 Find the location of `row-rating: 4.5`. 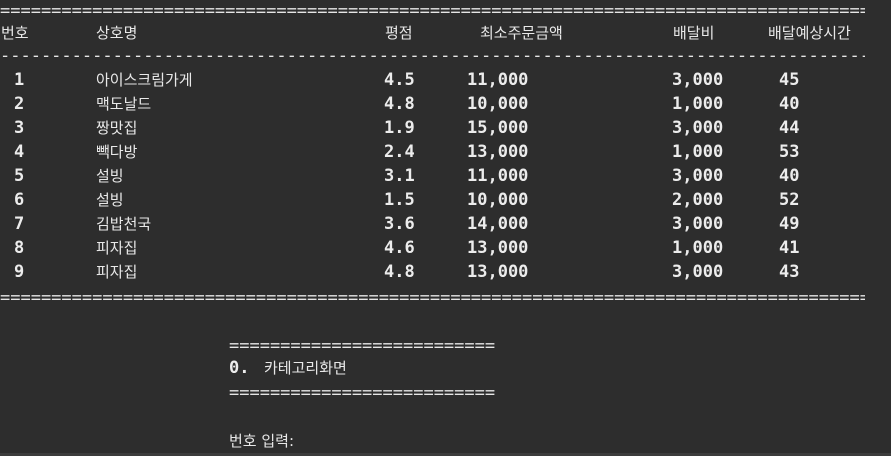

row-rating: 4.5 is located at coordinates (399, 80).